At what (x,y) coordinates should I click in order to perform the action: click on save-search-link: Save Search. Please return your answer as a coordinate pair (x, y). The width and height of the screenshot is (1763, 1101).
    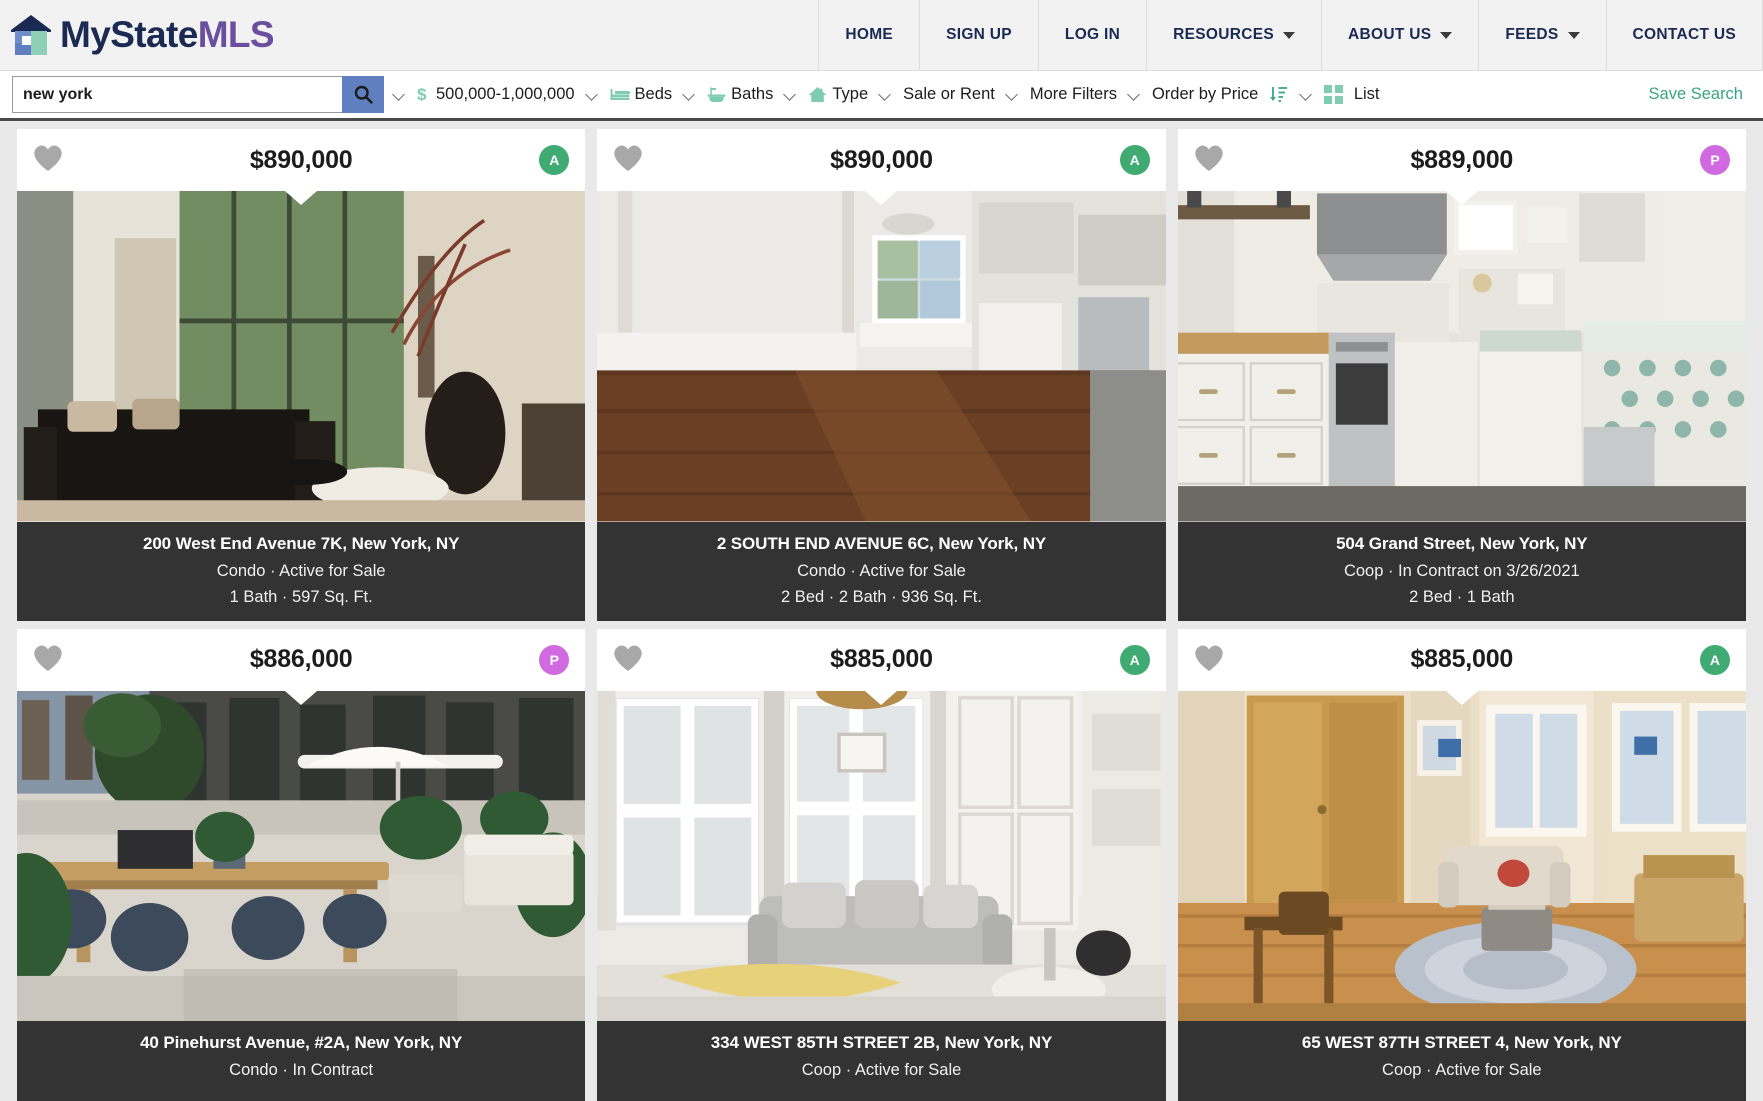
    Looking at the image, I should click on (1700, 94).